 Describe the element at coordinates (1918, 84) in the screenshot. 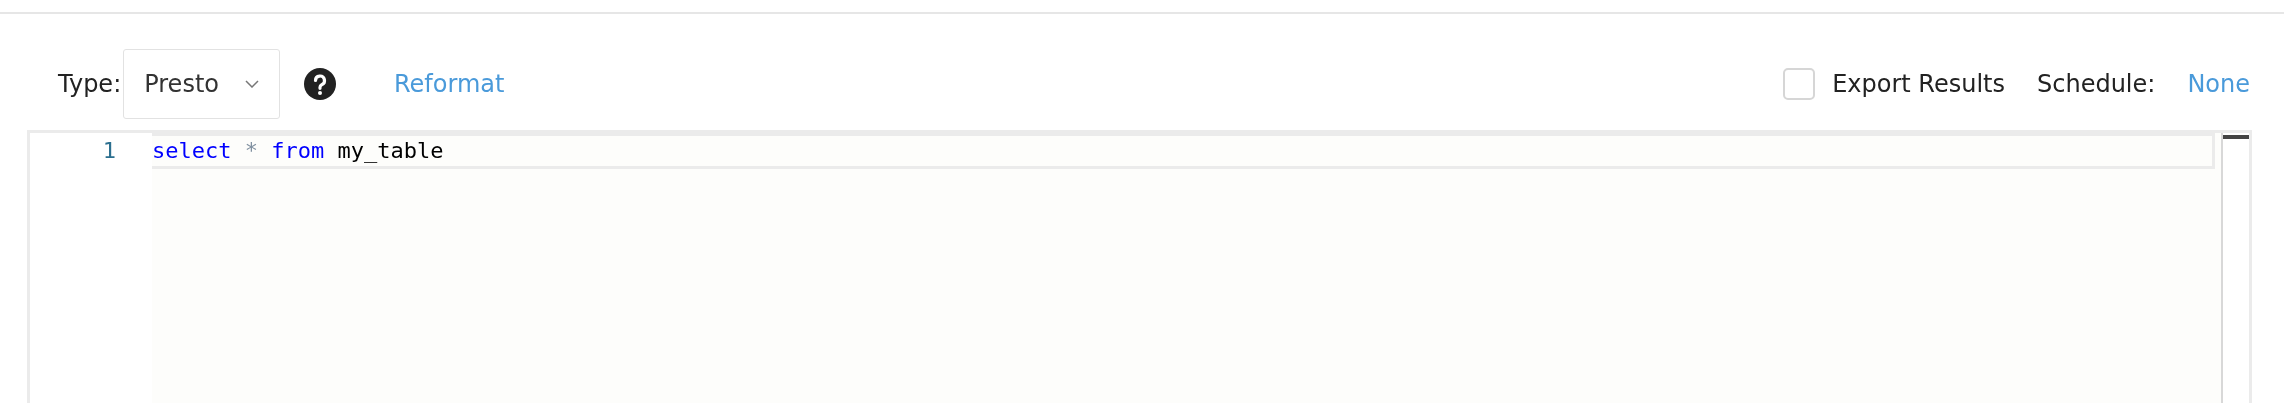

I see `export-results-label: Export Results` at that location.